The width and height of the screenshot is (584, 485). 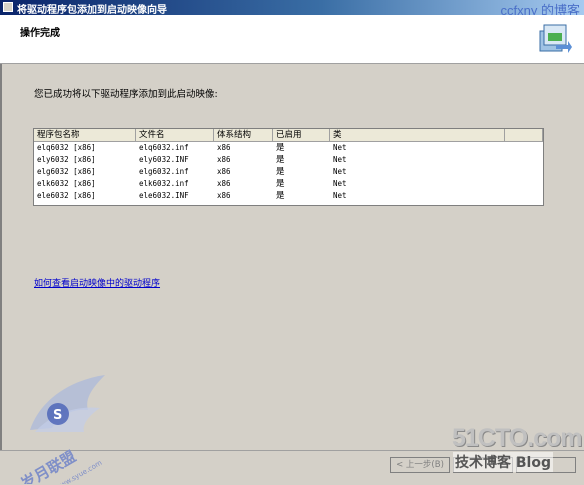 What do you see at coordinates (61, 429) in the screenshot?
I see `site-logo-watermark: S 岁月联盟 www.syue.com` at bounding box center [61, 429].